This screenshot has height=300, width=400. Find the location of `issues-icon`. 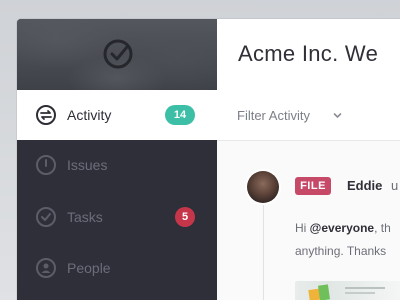

issues-icon is located at coordinates (46, 165).